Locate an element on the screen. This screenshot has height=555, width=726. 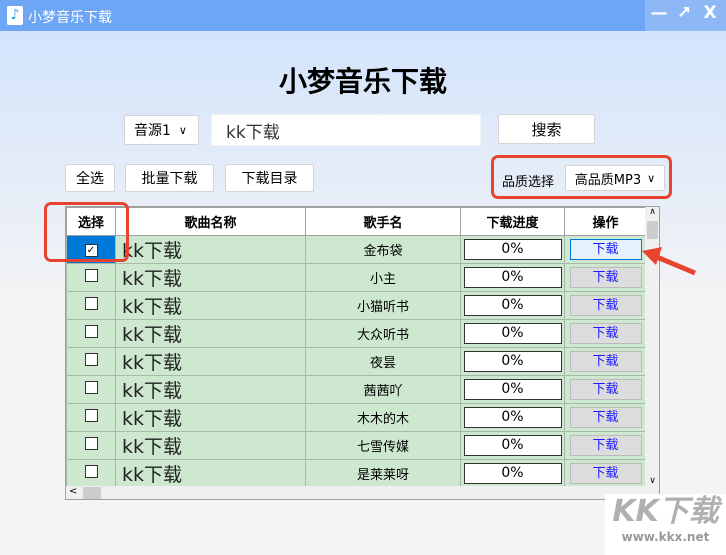
search-button: 搜索 is located at coordinates (546, 129).